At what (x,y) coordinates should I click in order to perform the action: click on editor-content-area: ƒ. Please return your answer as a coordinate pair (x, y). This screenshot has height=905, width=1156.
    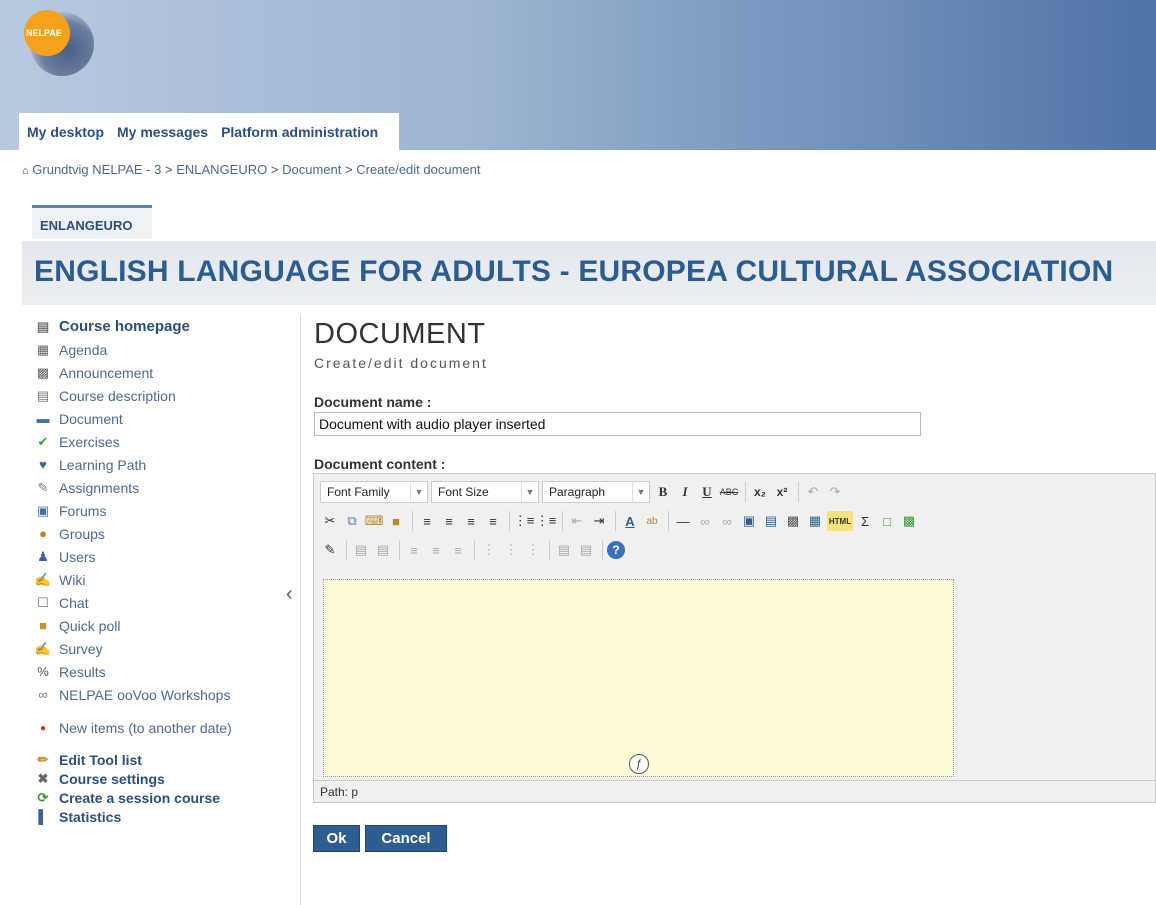
    Looking at the image, I should click on (638, 678).